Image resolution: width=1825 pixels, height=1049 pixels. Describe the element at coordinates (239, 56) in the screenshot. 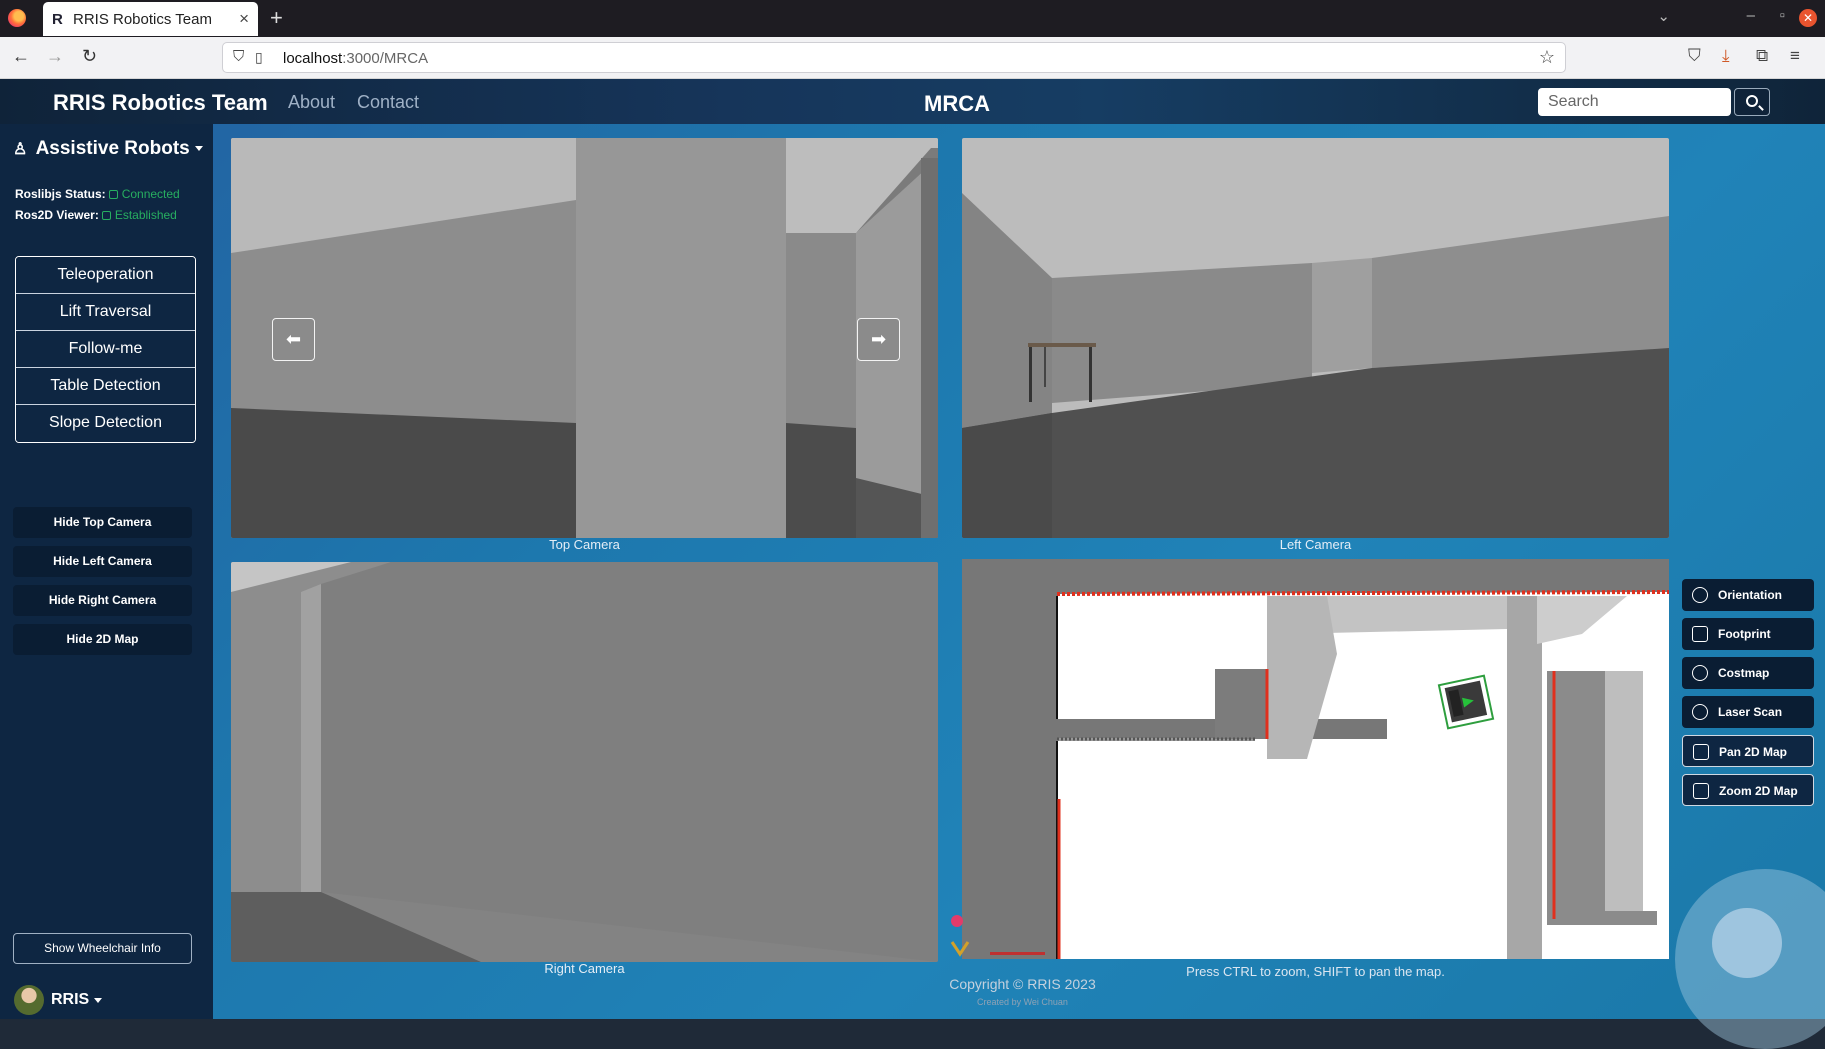

I see `shield-icon: ⛉` at that location.